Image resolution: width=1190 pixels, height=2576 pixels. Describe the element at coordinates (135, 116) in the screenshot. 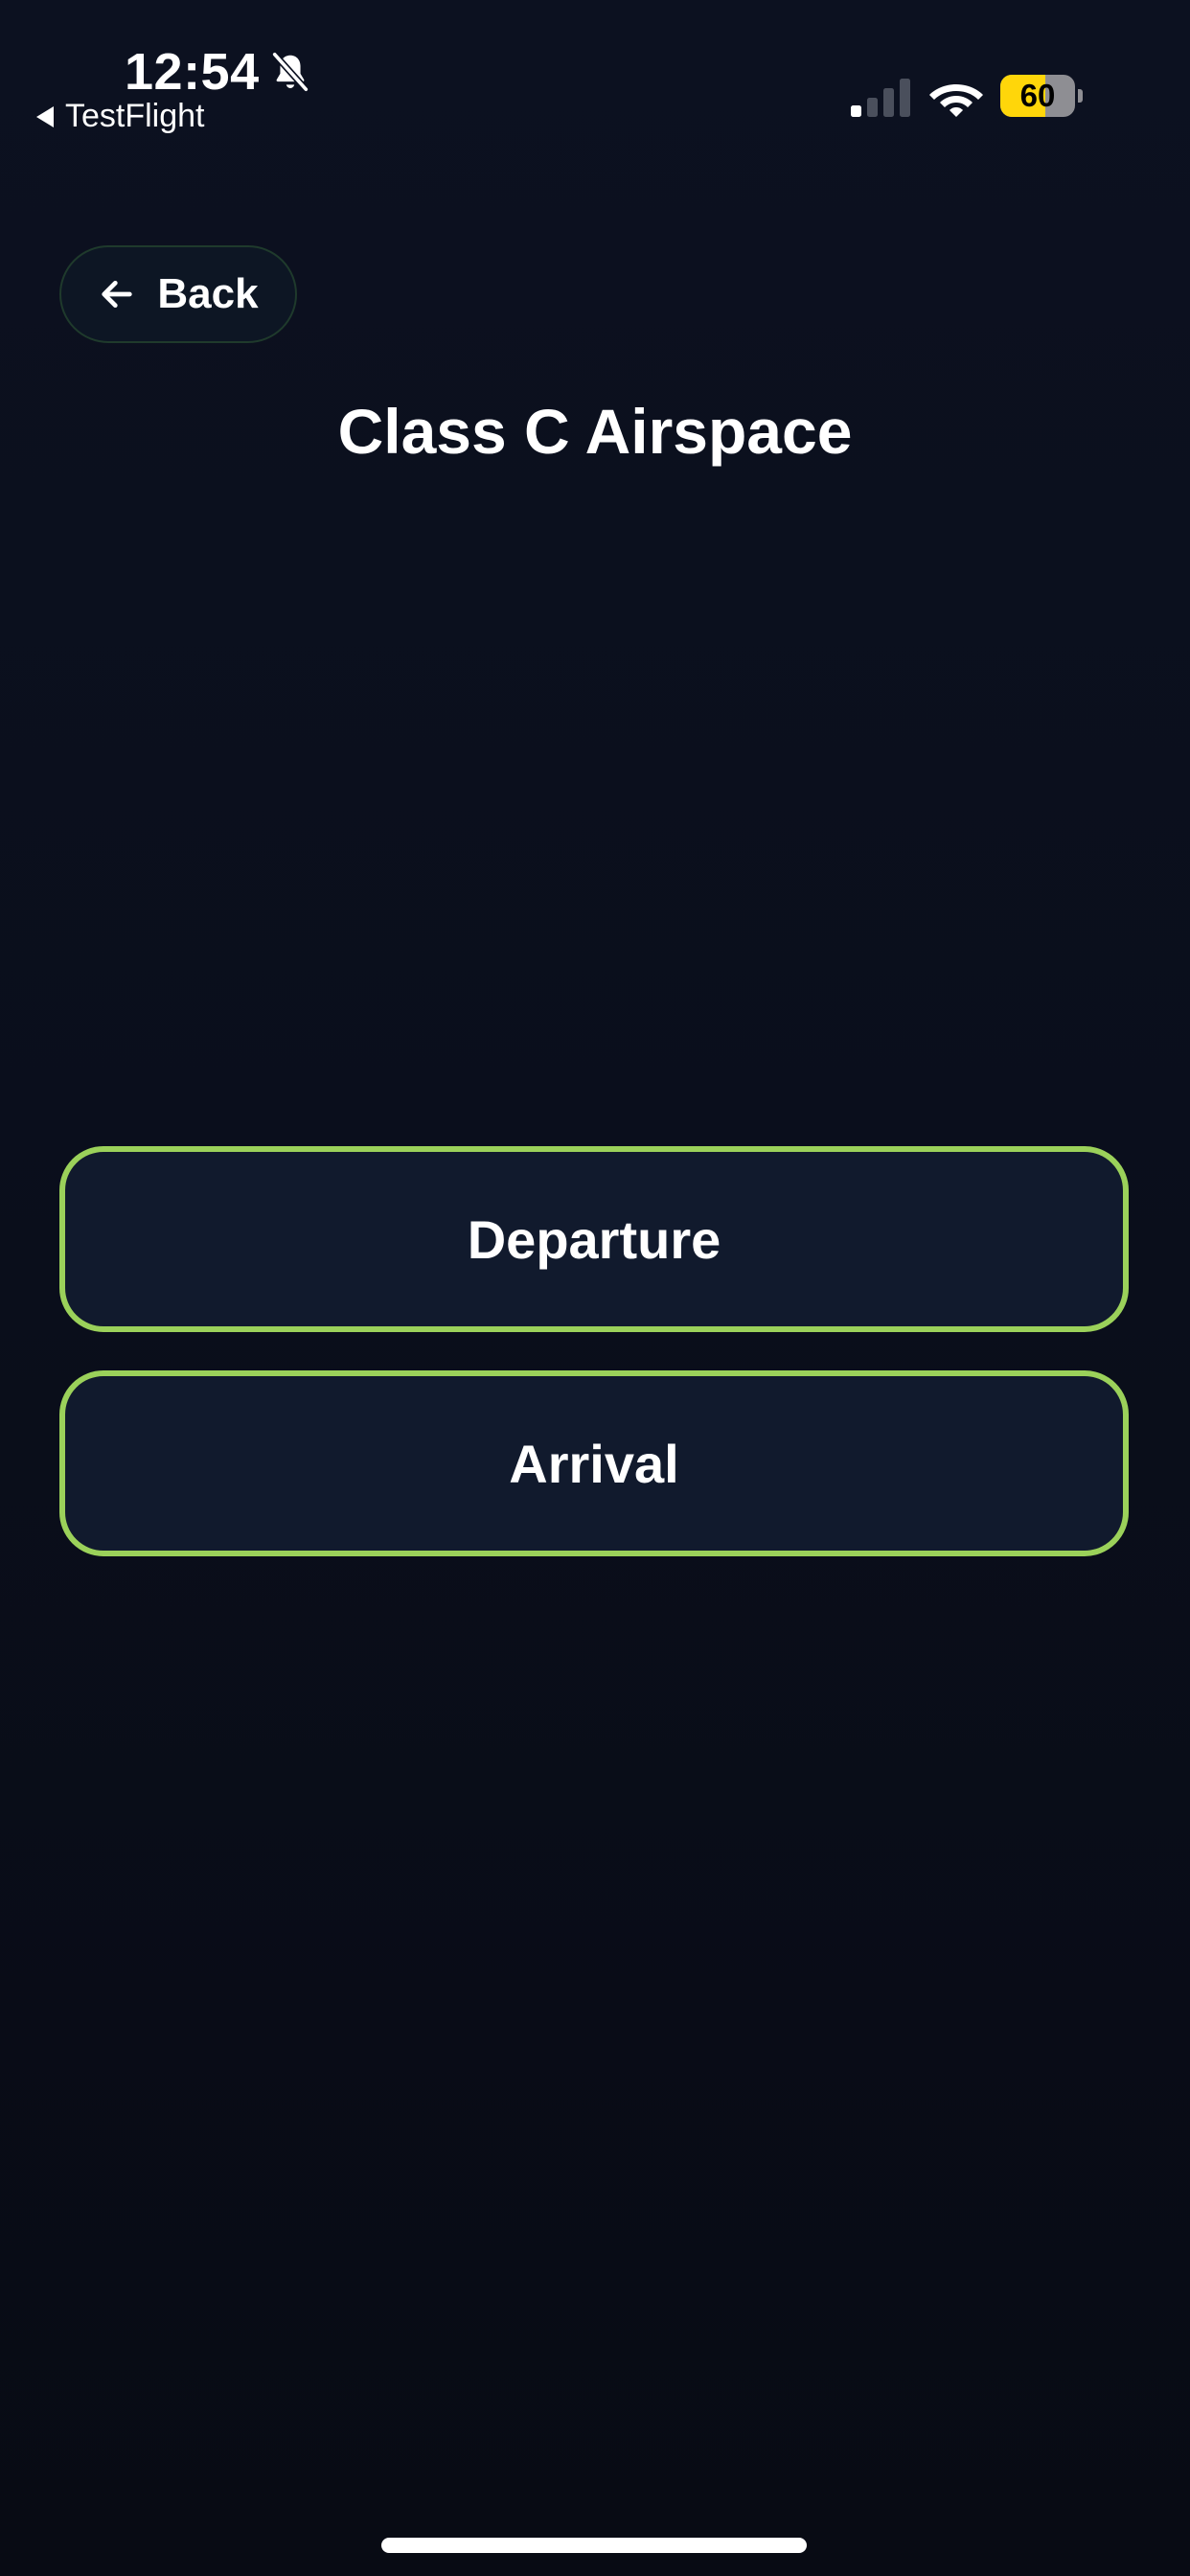

I see `back-app-label: TestFlight` at that location.